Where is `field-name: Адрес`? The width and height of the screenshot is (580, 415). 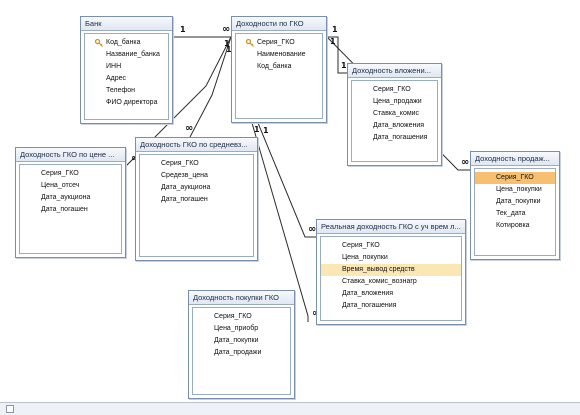 field-name: Адрес is located at coordinates (116, 78).